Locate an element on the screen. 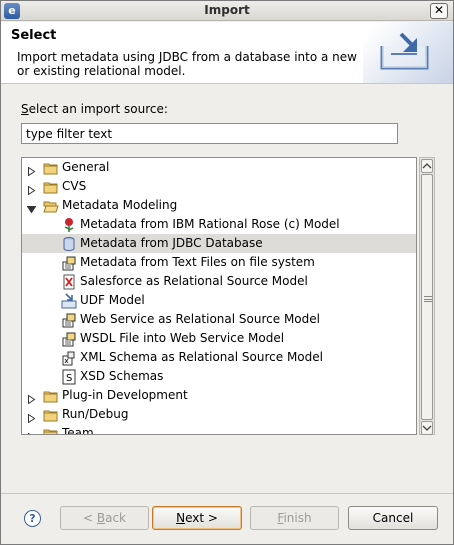  tree-category: General is located at coordinates (219, 167).